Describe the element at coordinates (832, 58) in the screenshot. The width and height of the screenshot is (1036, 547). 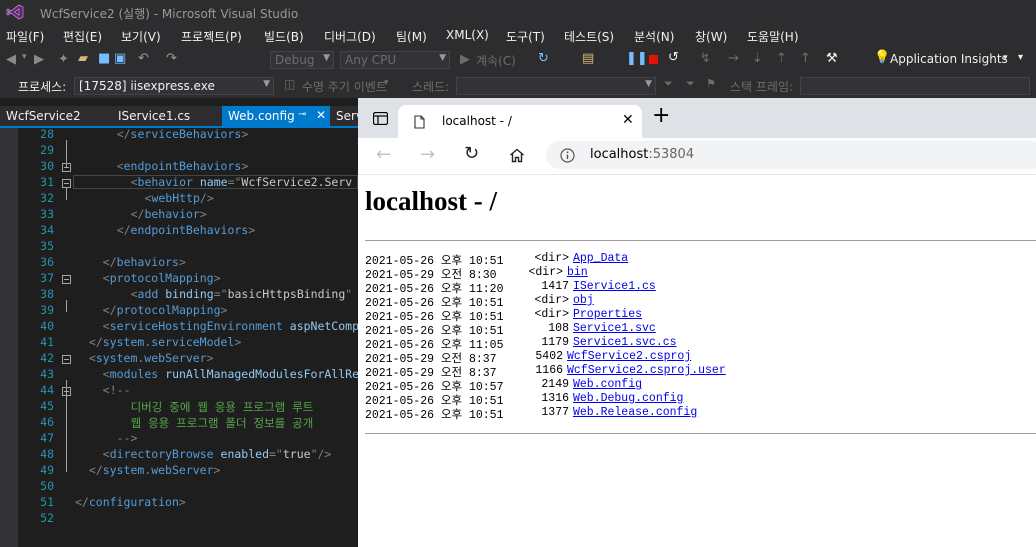
I see `diagnostics-icon: ⚒` at that location.